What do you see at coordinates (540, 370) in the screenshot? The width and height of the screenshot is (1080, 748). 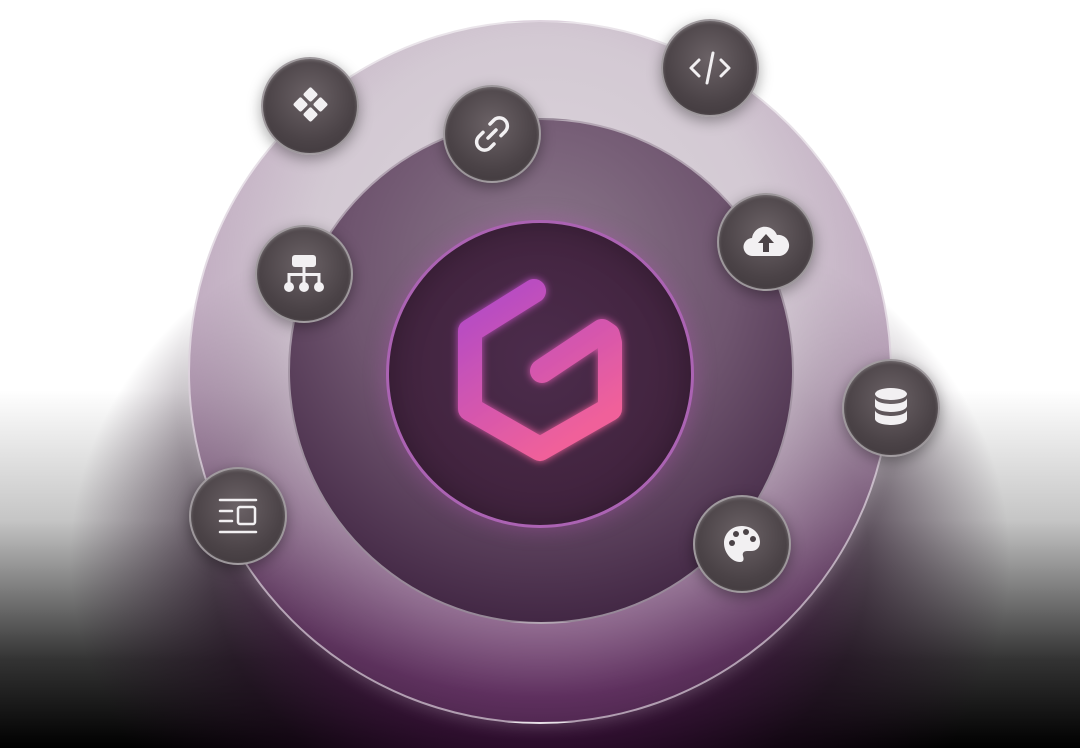 I see `brand-logo-icon` at bounding box center [540, 370].